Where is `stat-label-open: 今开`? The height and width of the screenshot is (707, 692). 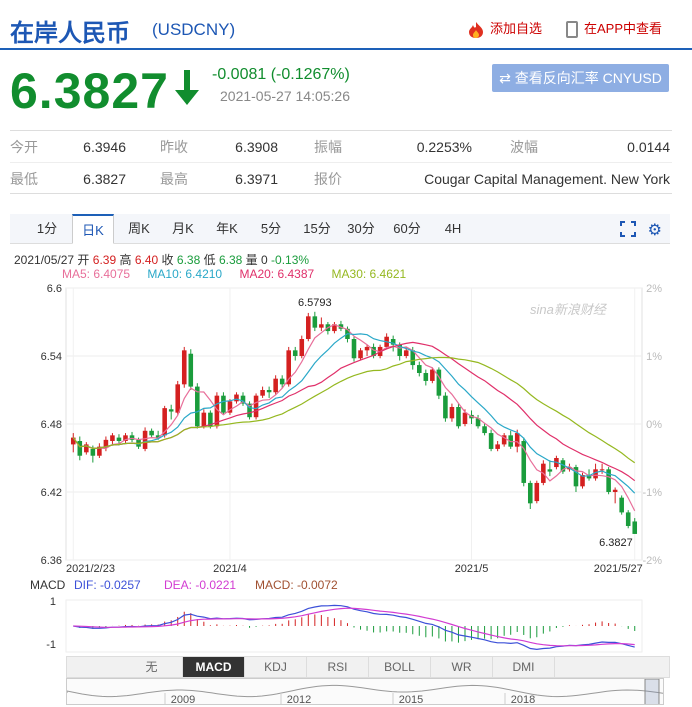
stat-label-open: 今开 is located at coordinates (24, 147).